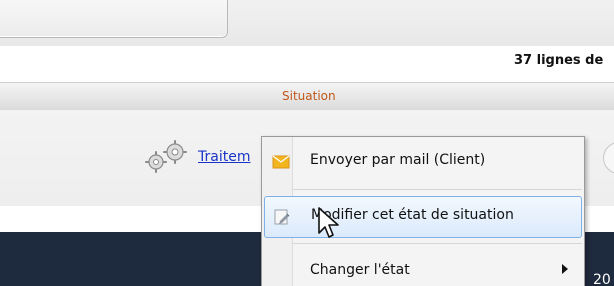  Describe the element at coordinates (282, 217) in the screenshot. I see `edit-icon` at that location.